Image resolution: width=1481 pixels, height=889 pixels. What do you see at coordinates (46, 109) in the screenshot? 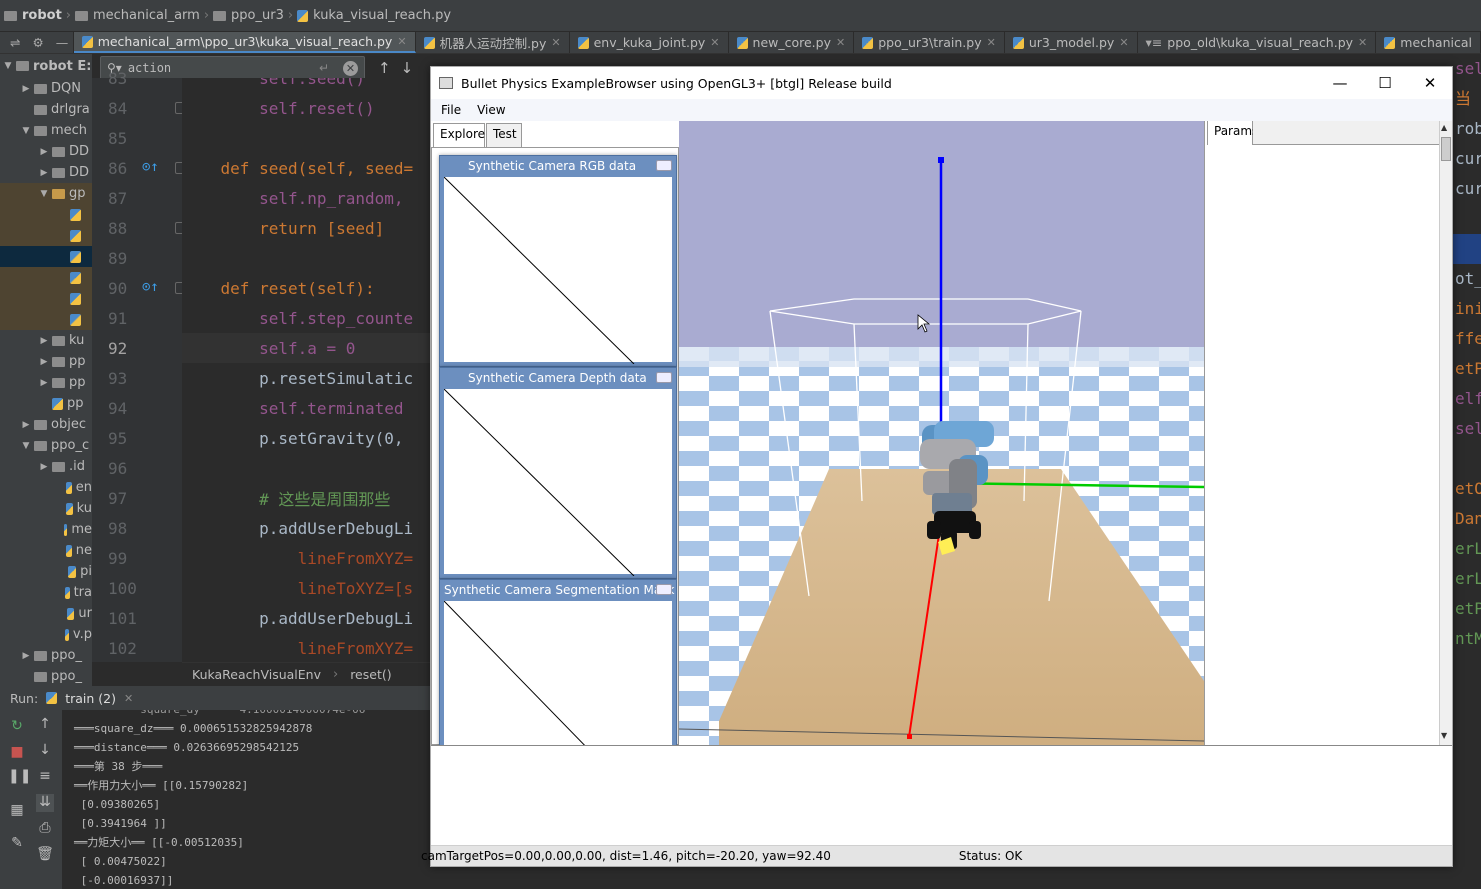
I see `project-tree-item: drlgra` at bounding box center [46, 109].